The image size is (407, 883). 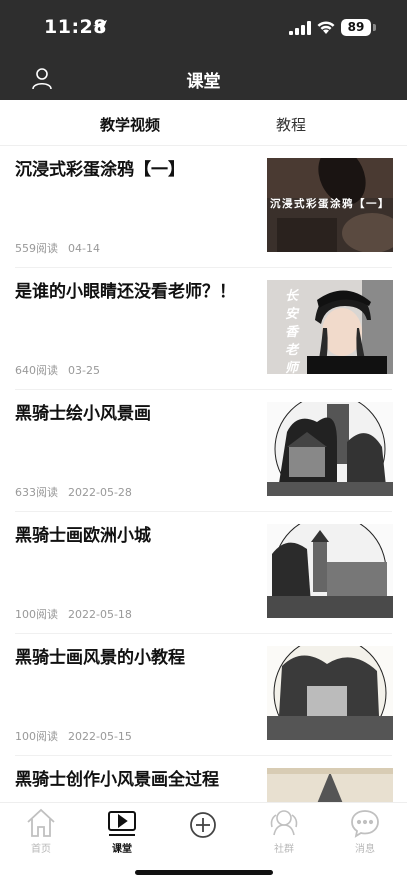 What do you see at coordinates (291, 124) in the screenshot?
I see `tab-tutorials: 教程` at bounding box center [291, 124].